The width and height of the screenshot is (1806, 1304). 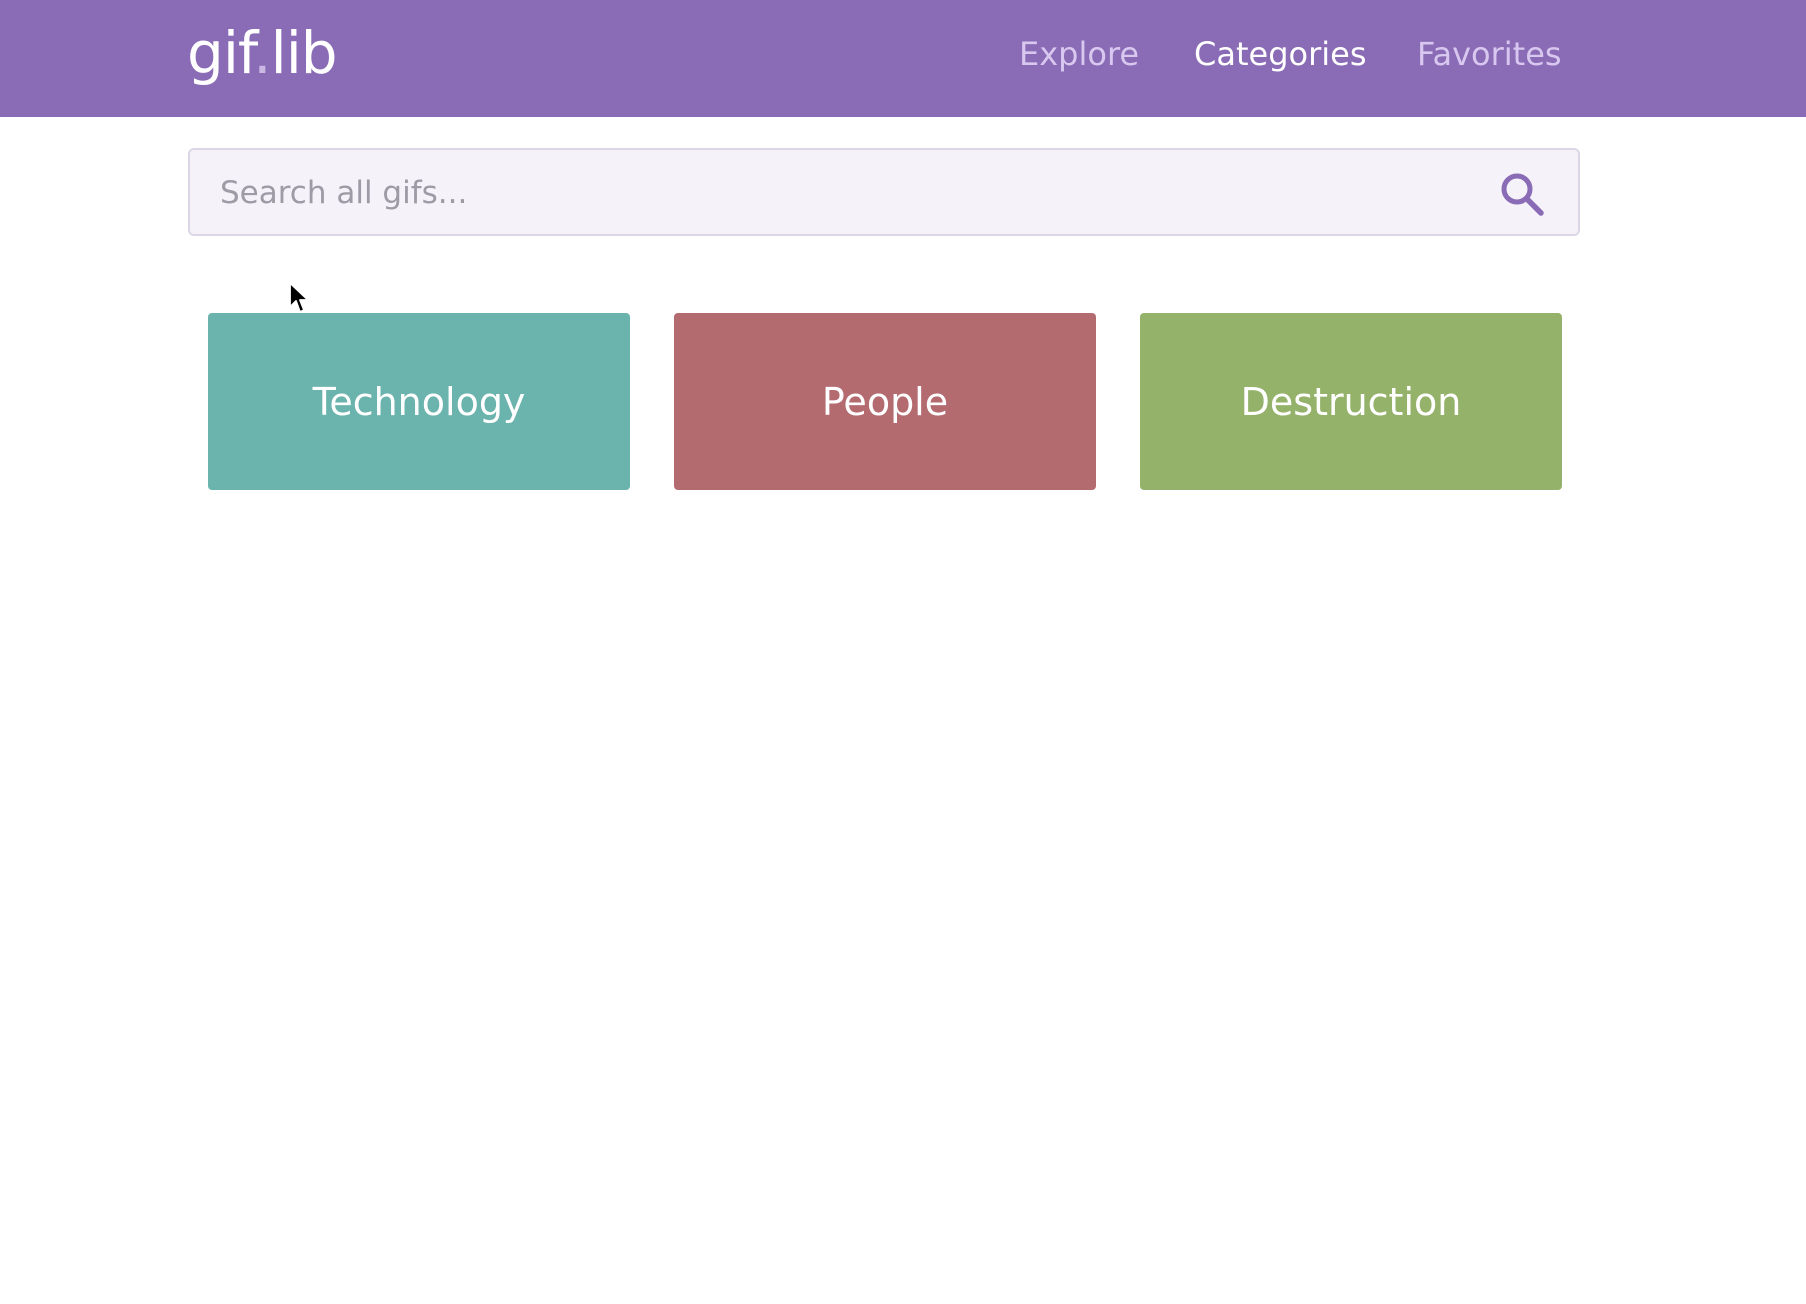 I want to click on category-card-destruction: Destruction, so click(x=1351, y=401).